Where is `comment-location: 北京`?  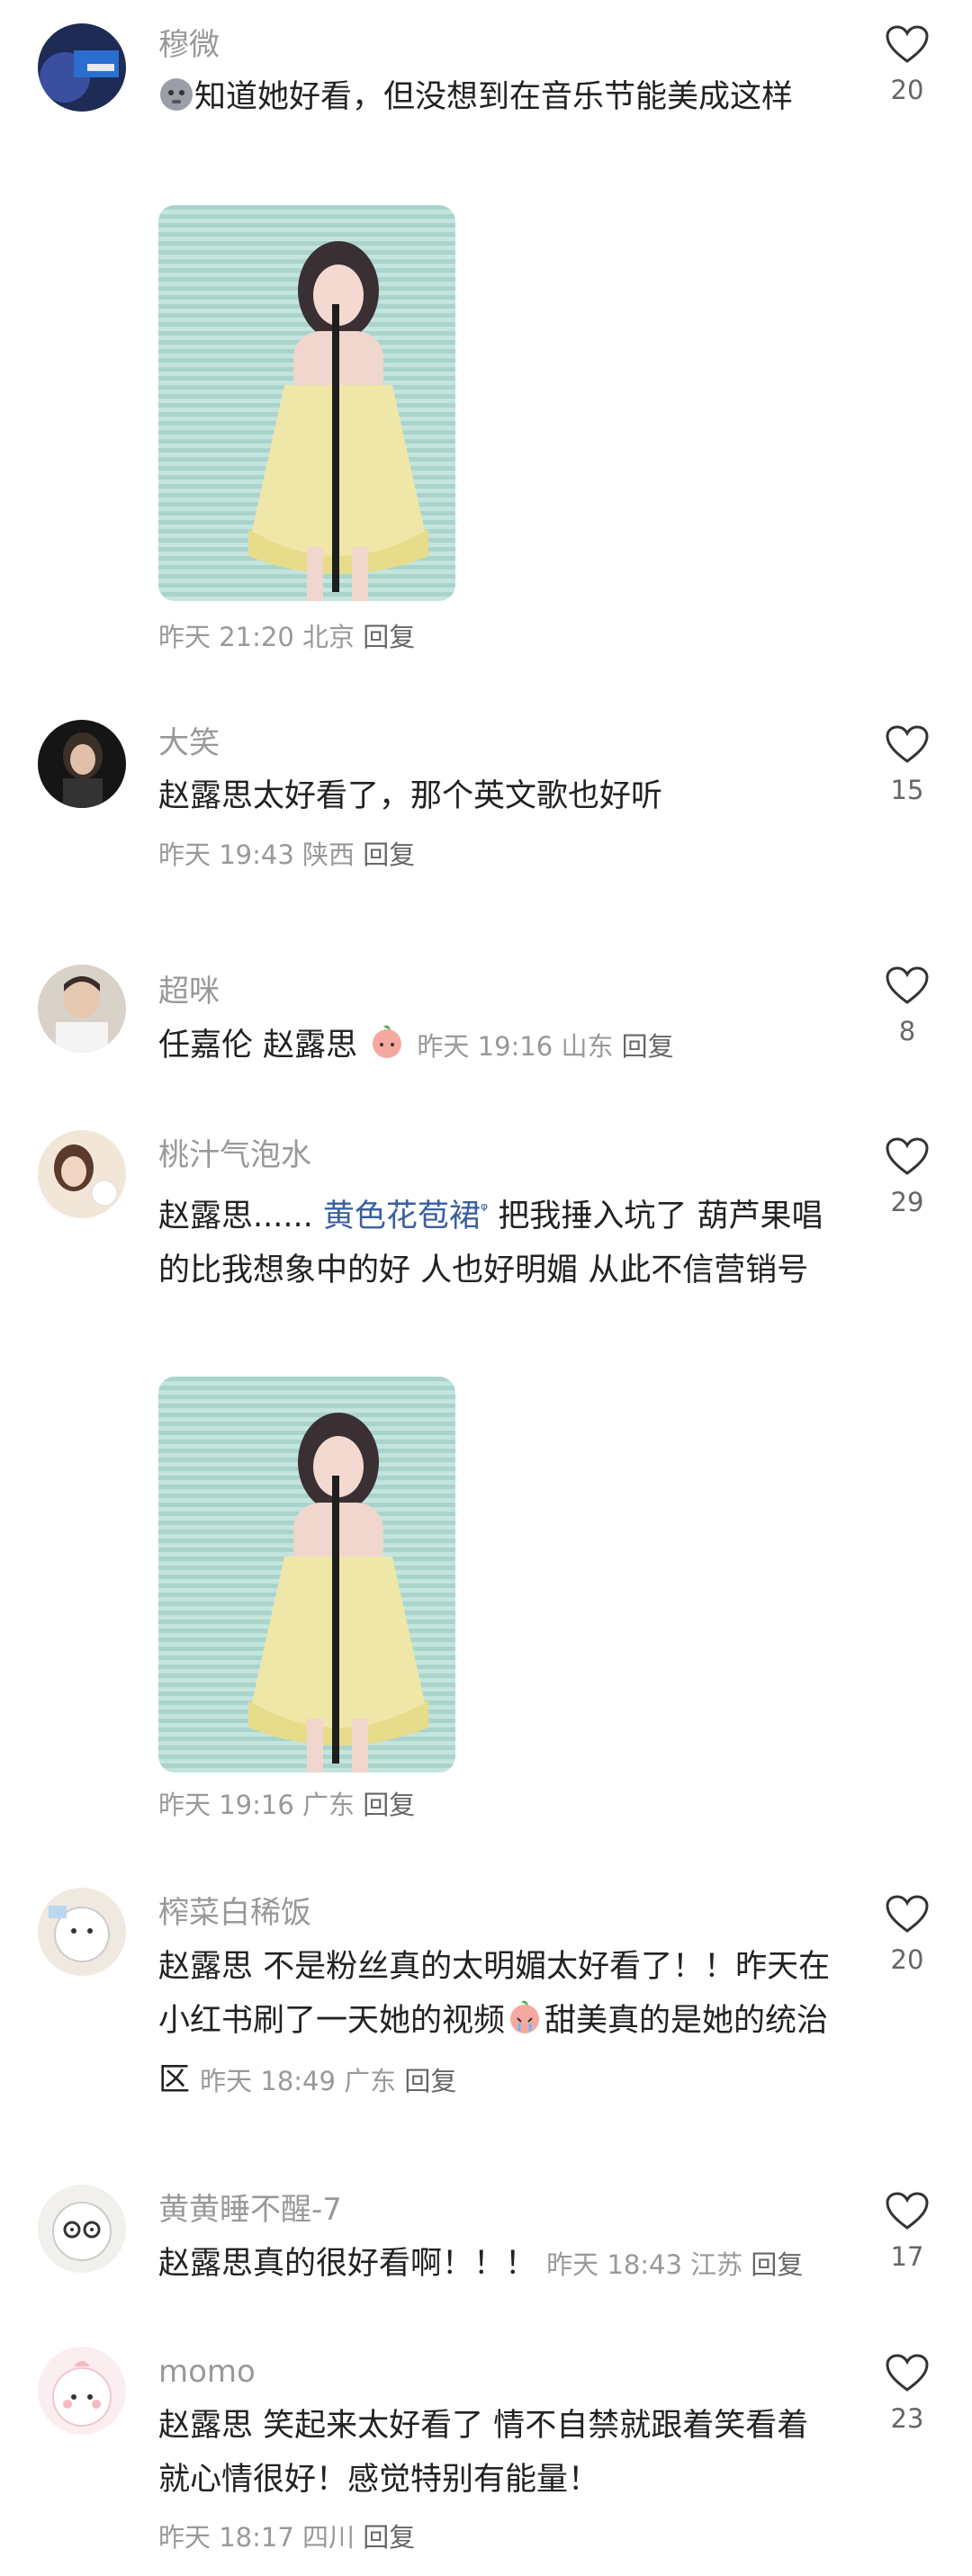
comment-location: 北京 is located at coordinates (329, 637).